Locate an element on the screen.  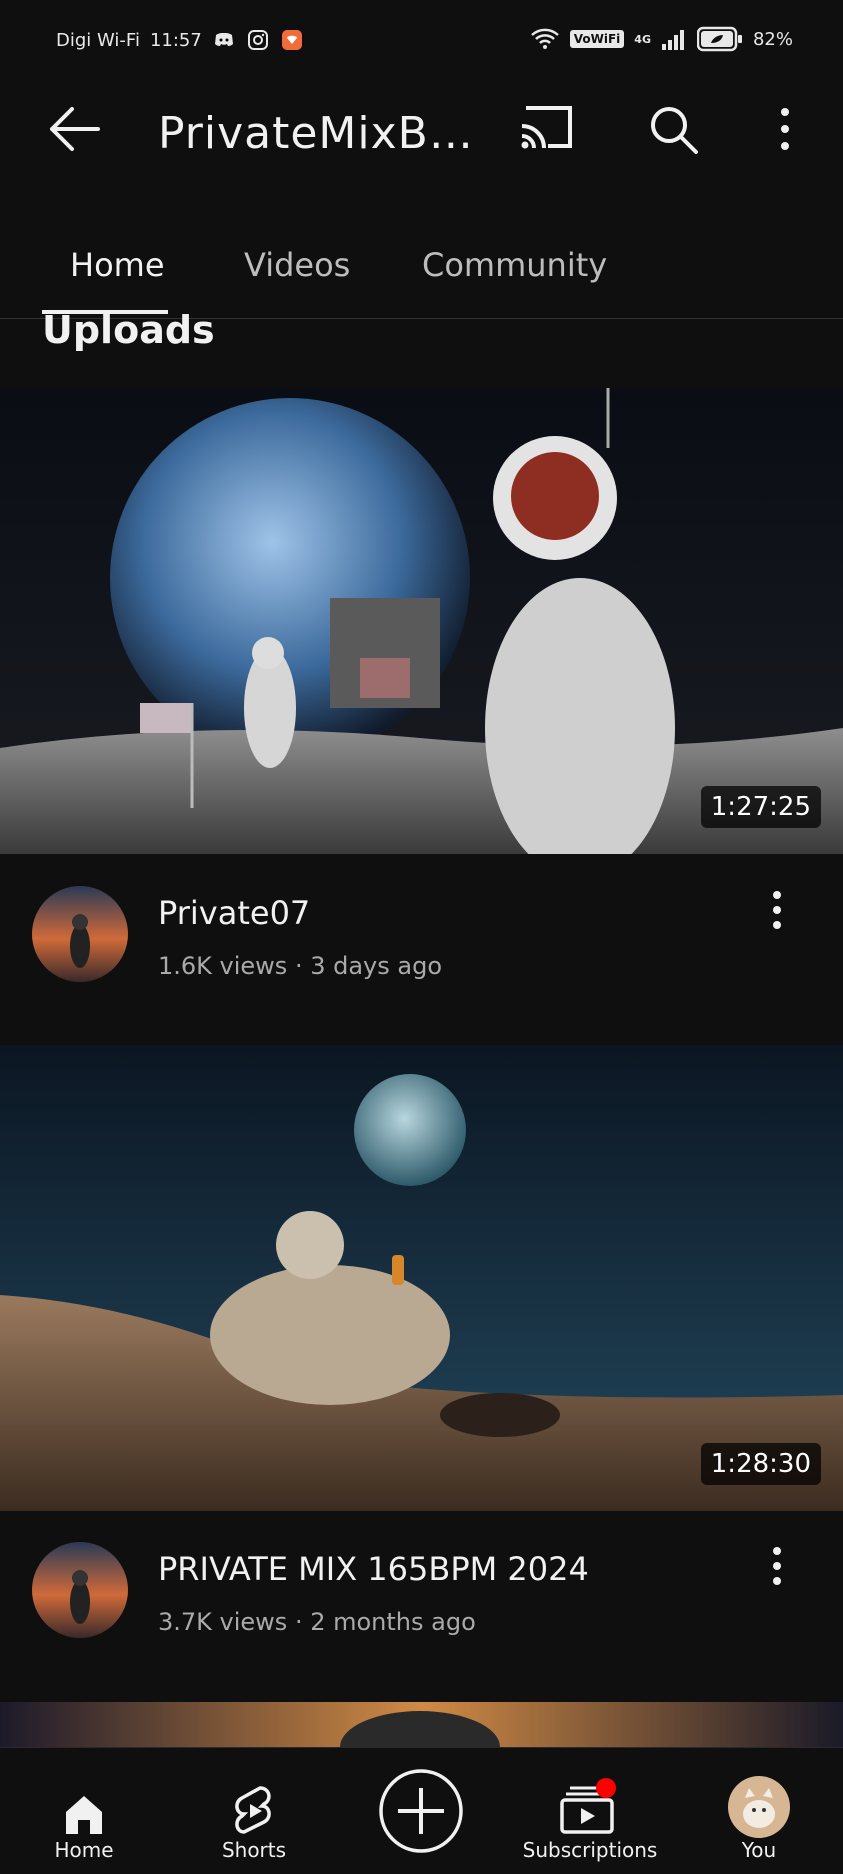
channel-tabs: Home Videos Community is located at coordinates (421, 274).